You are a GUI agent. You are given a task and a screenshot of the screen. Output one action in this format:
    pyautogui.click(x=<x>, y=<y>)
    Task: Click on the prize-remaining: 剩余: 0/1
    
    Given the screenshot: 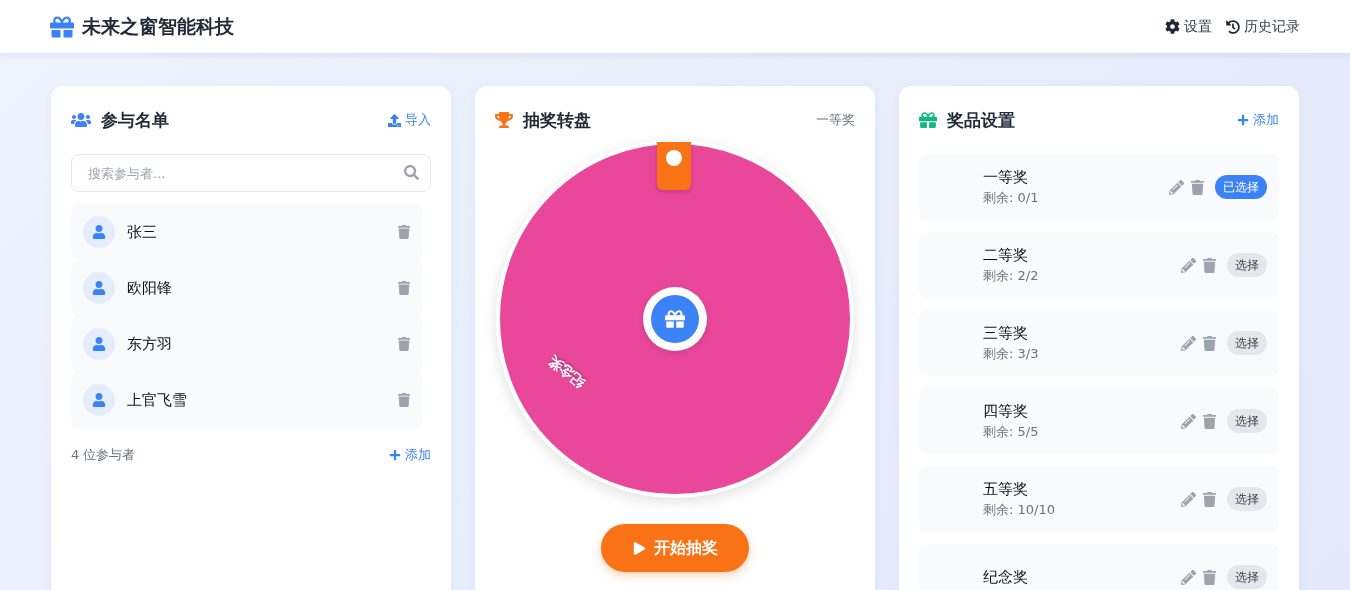 What is the action you would take?
    pyautogui.click(x=1011, y=197)
    